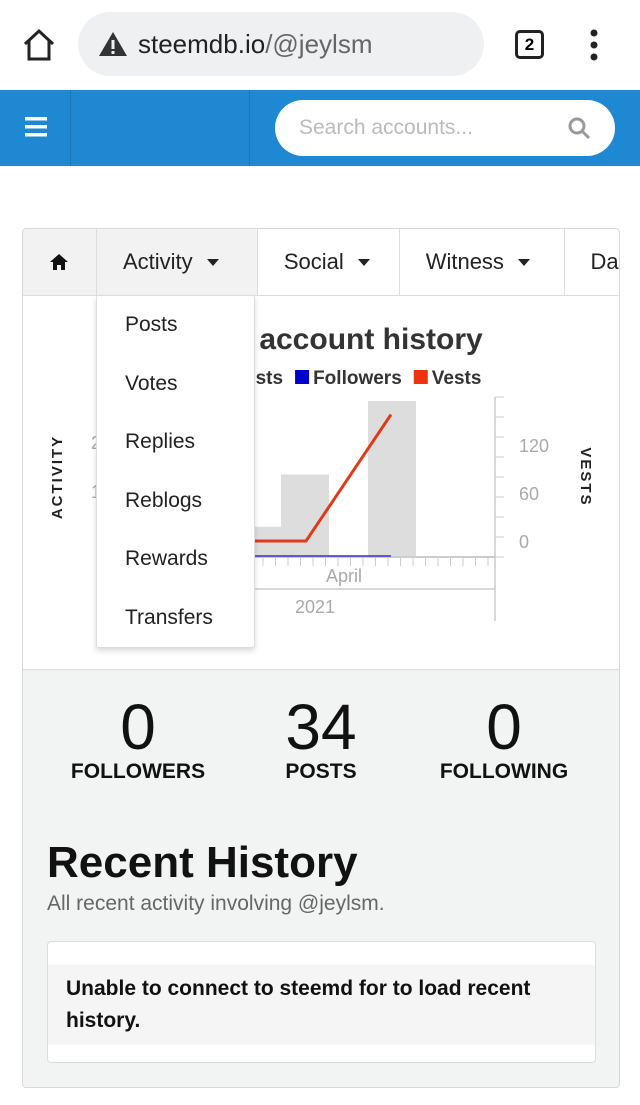 The width and height of the screenshot is (640, 1105). Describe the element at coordinates (321, 727) in the screenshot. I see `stat-value: 34` at that location.